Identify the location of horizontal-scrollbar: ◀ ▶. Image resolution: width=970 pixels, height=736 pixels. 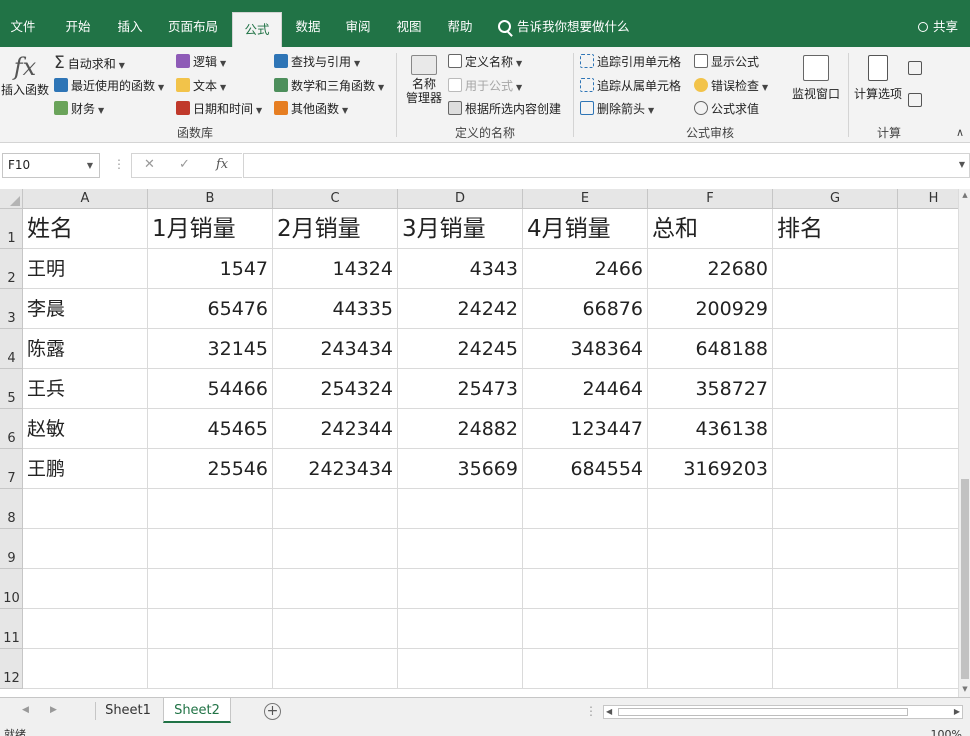
(783, 712).